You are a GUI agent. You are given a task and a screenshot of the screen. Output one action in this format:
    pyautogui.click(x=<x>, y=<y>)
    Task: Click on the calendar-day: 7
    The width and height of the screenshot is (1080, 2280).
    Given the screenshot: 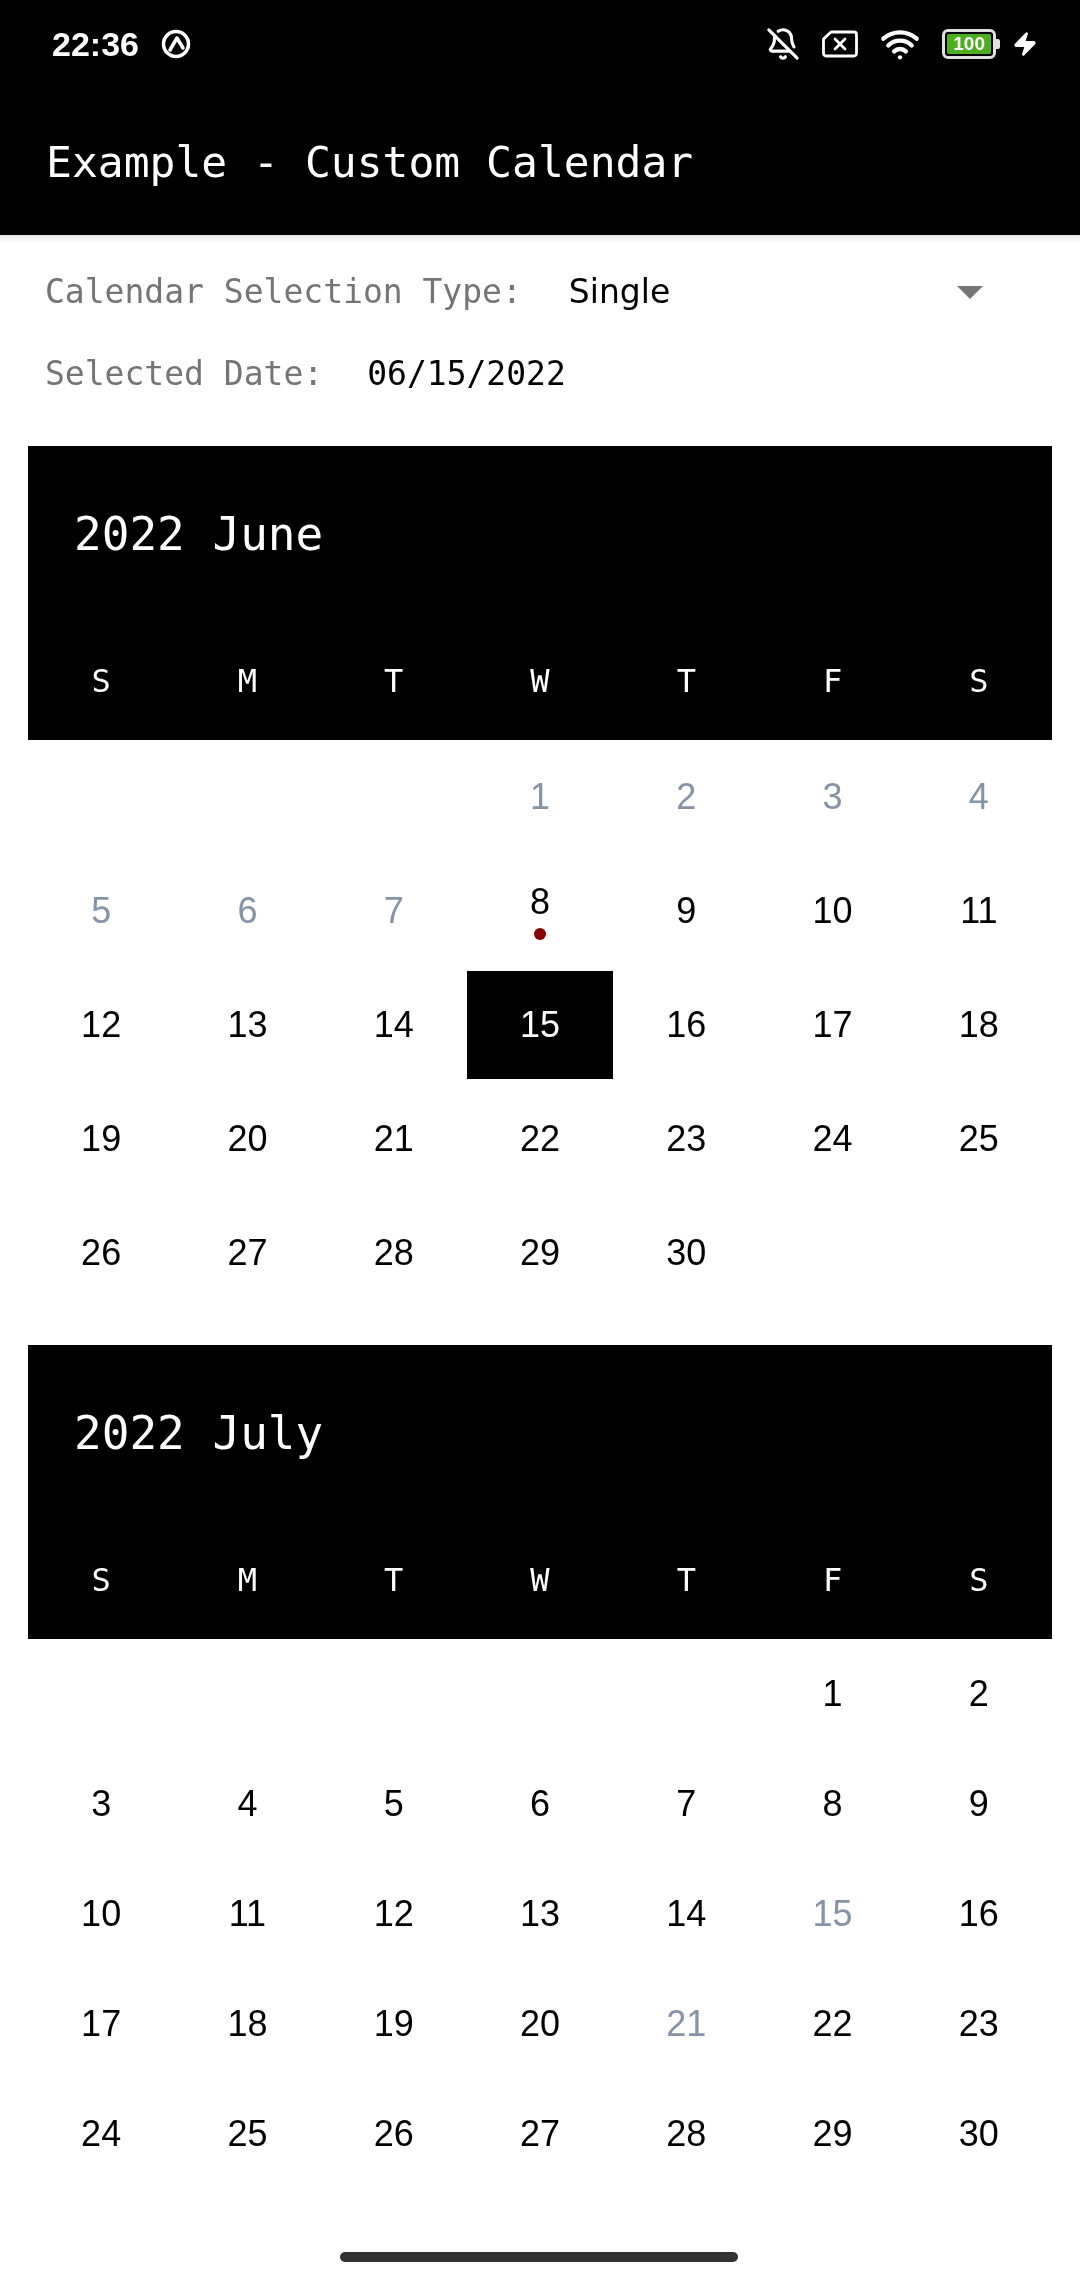 What is the action you would take?
    pyautogui.click(x=686, y=1804)
    